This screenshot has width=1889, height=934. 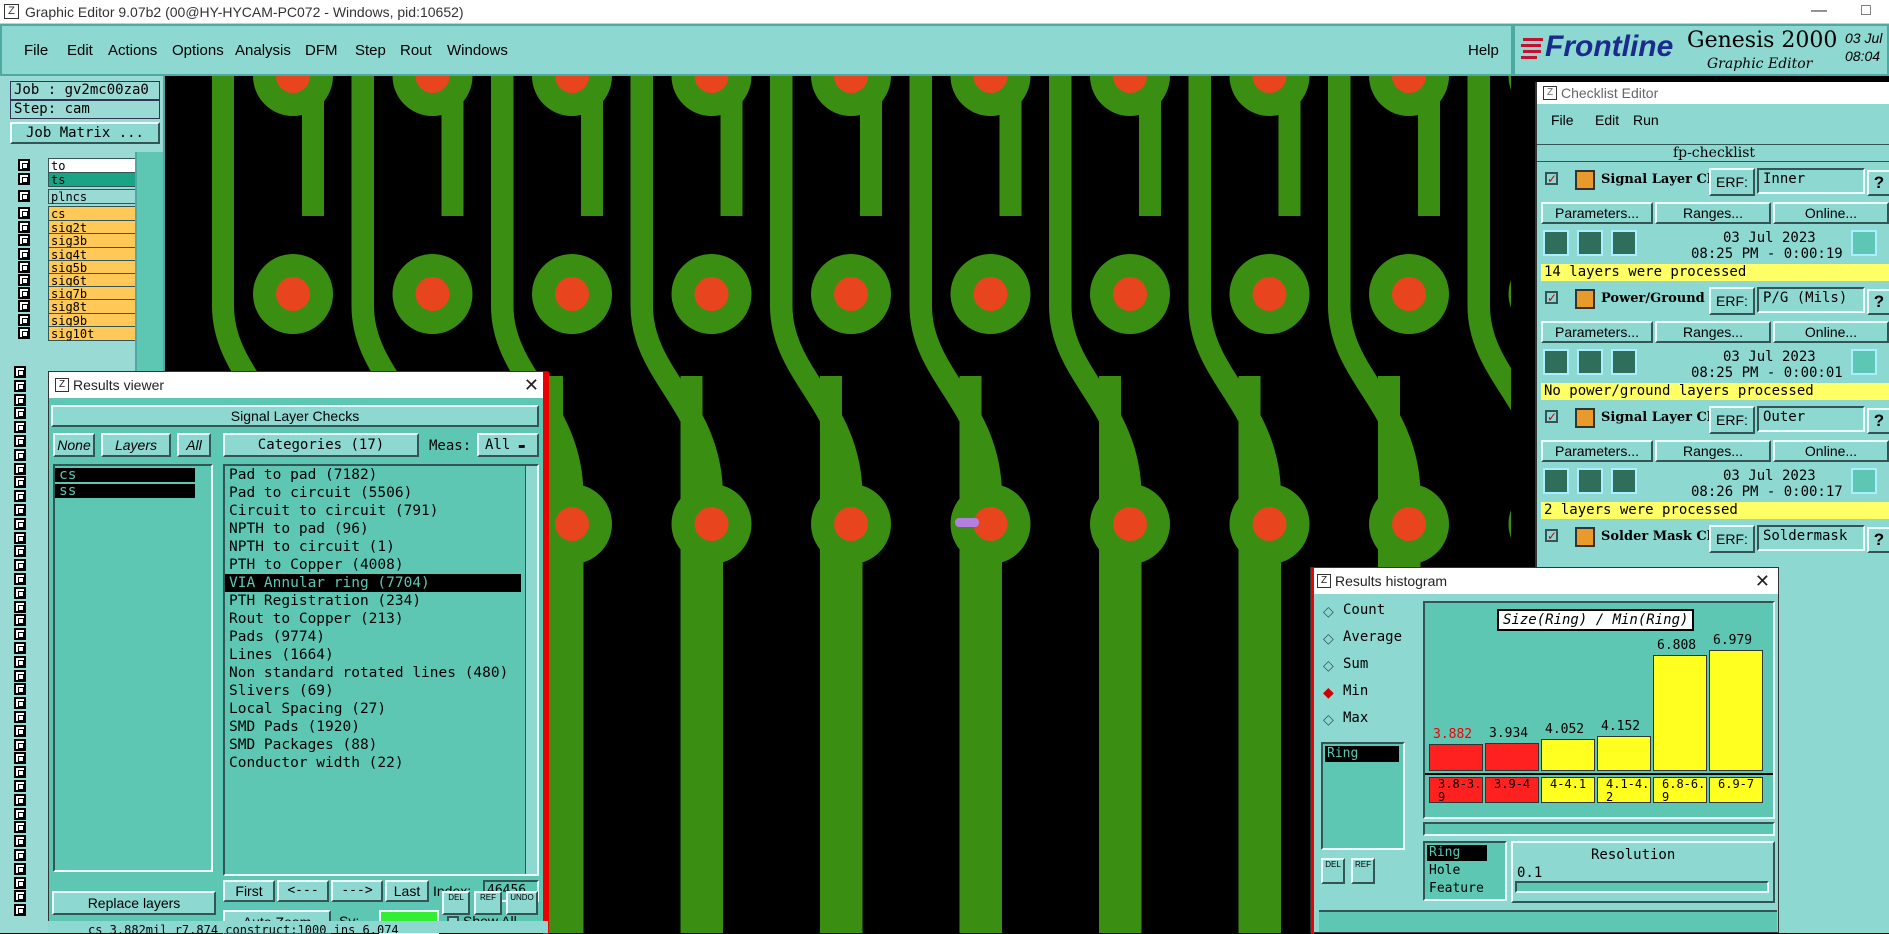 What do you see at coordinates (373, 547) in the screenshot?
I see `category-item: NPTH to circuit (1)` at bounding box center [373, 547].